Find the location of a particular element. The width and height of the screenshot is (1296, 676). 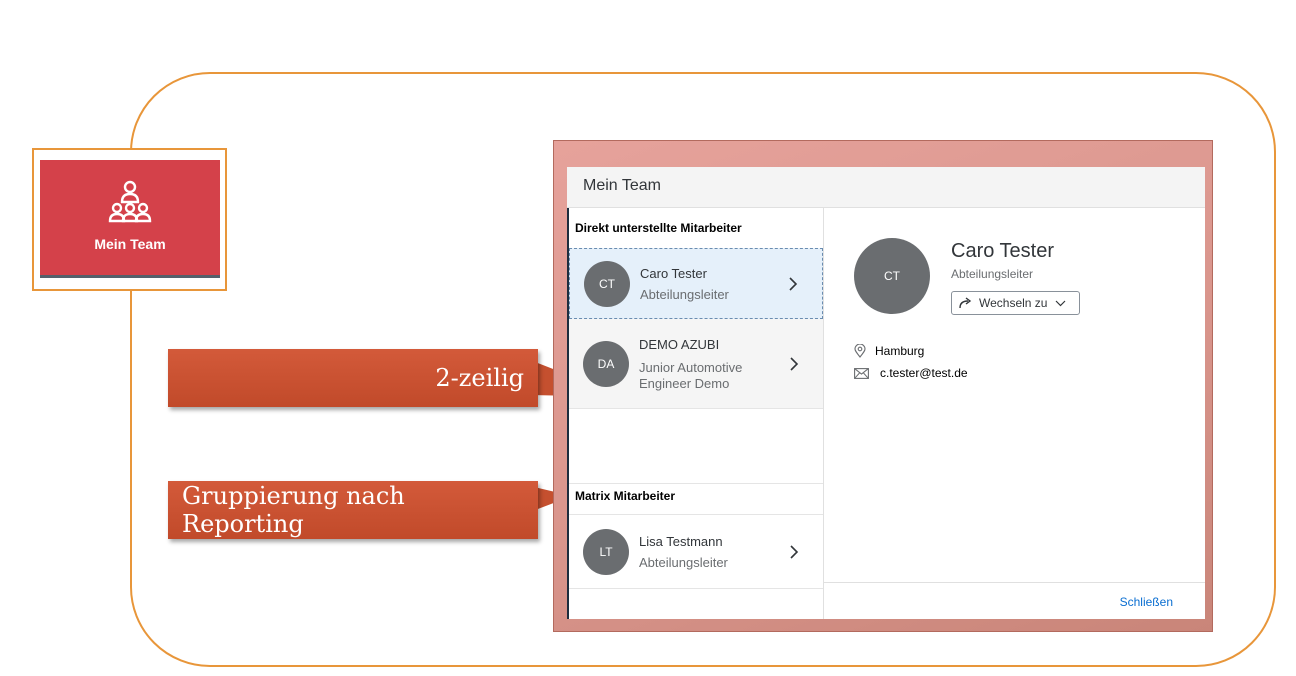

item-role-line1: Junior Automotive is located at coordinates (691, 367).